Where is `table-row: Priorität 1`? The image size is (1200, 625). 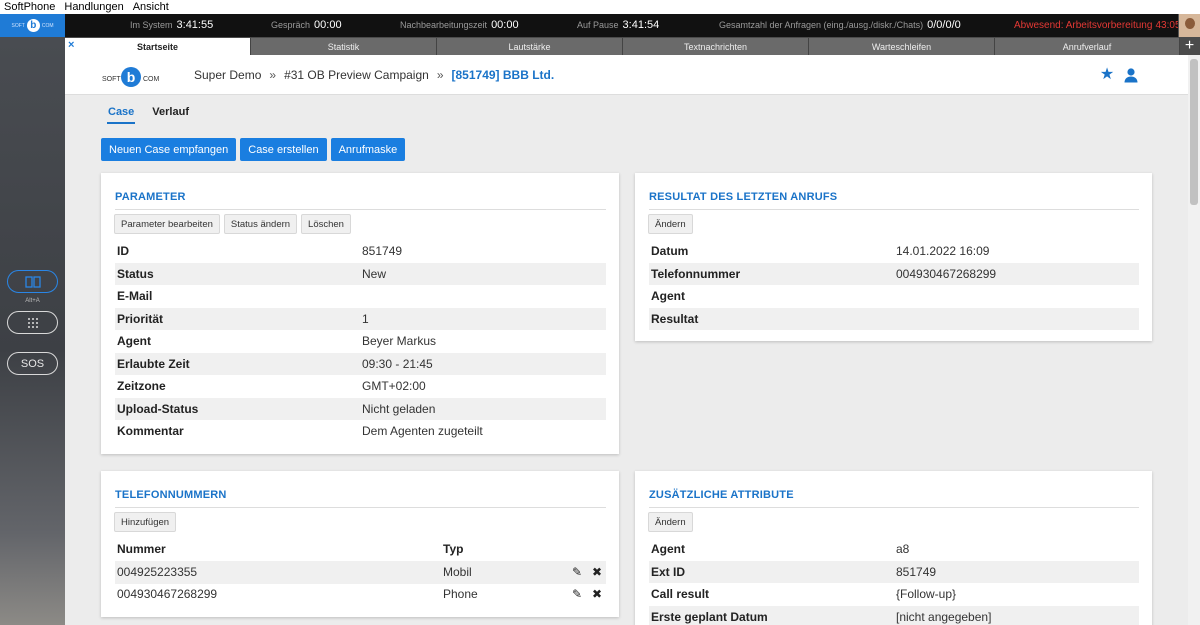
table-row: Priorität 1 is located at coordinates (360, 318).